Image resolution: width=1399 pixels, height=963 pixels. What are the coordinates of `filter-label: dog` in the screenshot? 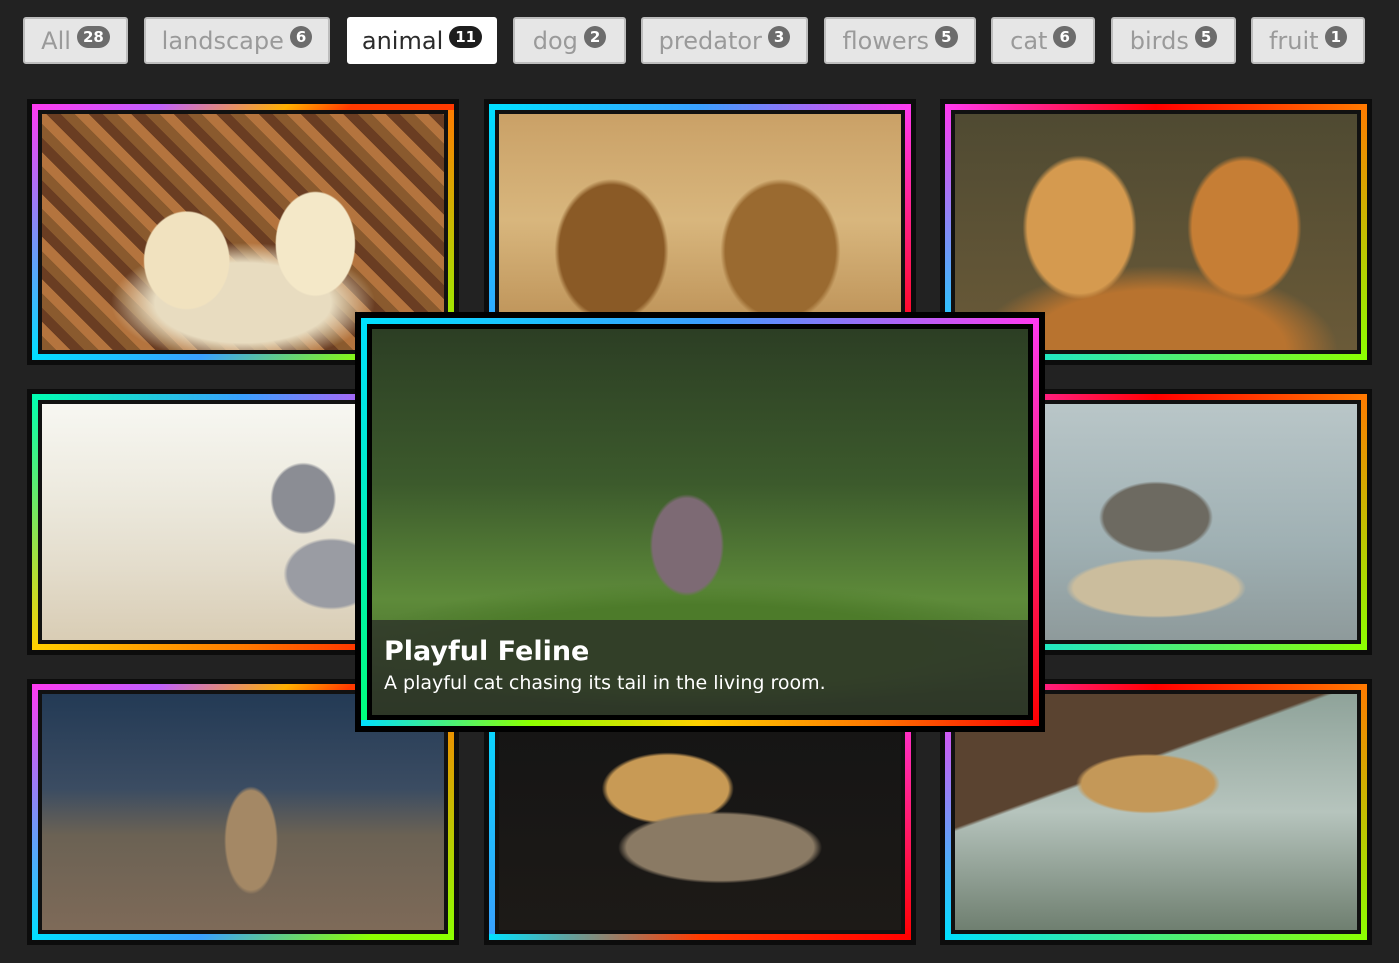 It's located at (555, 40).